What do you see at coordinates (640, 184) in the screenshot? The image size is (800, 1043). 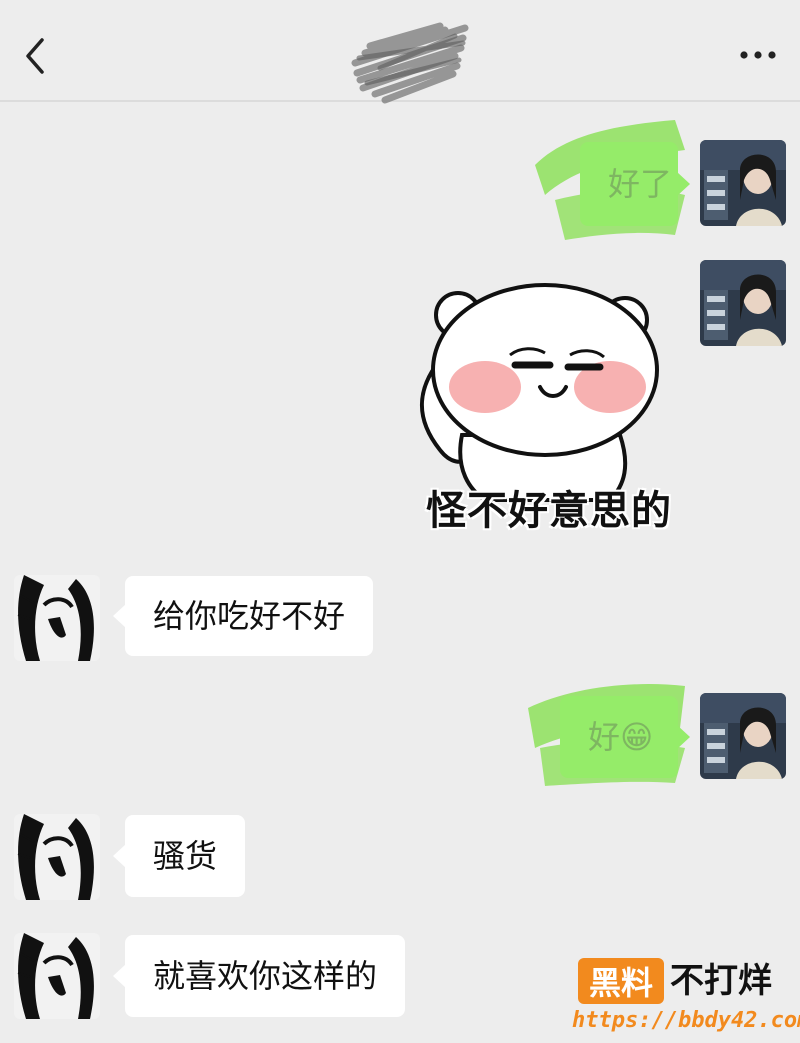 I see `message-text: 好了` at bounding box center [640, 184].